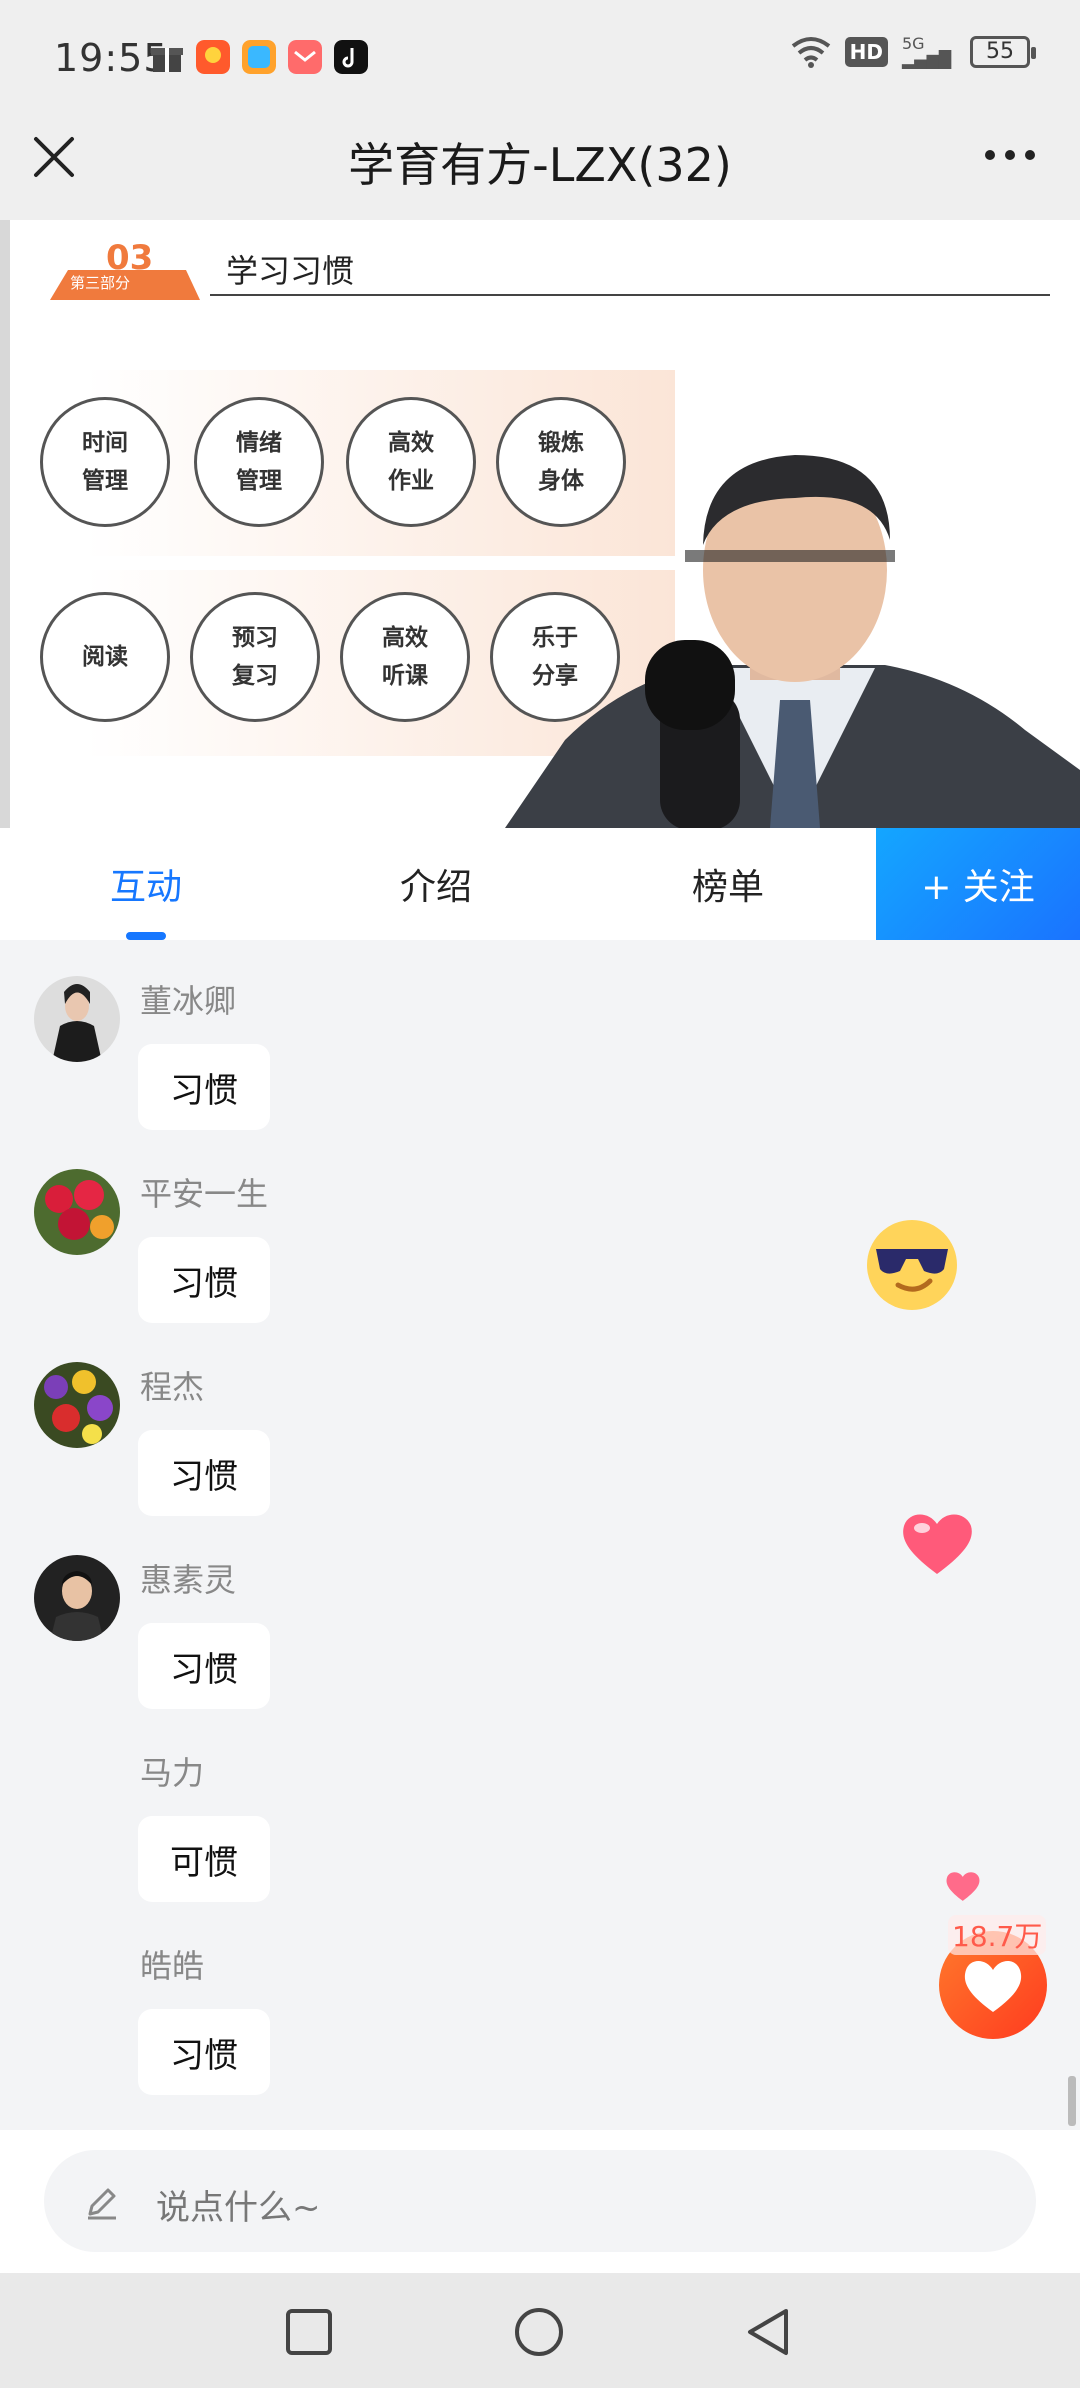 The width and height of the screenshot is (1080, 2388). I want to click on comment-input: 说点什么~, so click(540, 2201).